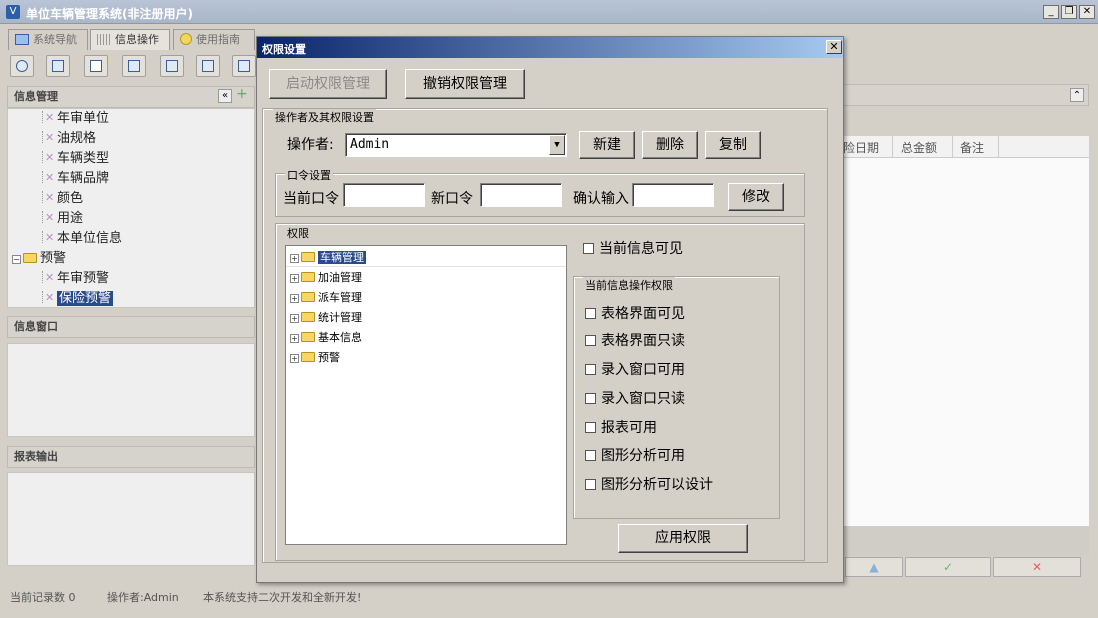 Image resolution: width=1098 pixels, height=618 pixels. What do you see at coordinates (874, 567) in the screenshot?
I see `nav-up-button: ▲` at bounding box center [874, 567].